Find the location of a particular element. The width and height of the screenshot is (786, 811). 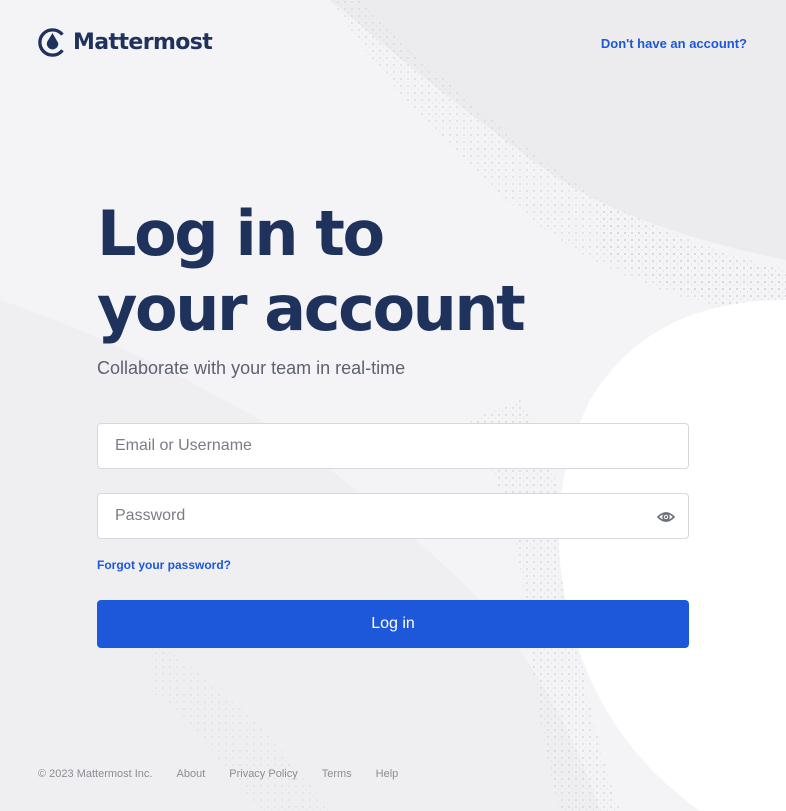

login-button: Log in is located at coordinates (393, 624).